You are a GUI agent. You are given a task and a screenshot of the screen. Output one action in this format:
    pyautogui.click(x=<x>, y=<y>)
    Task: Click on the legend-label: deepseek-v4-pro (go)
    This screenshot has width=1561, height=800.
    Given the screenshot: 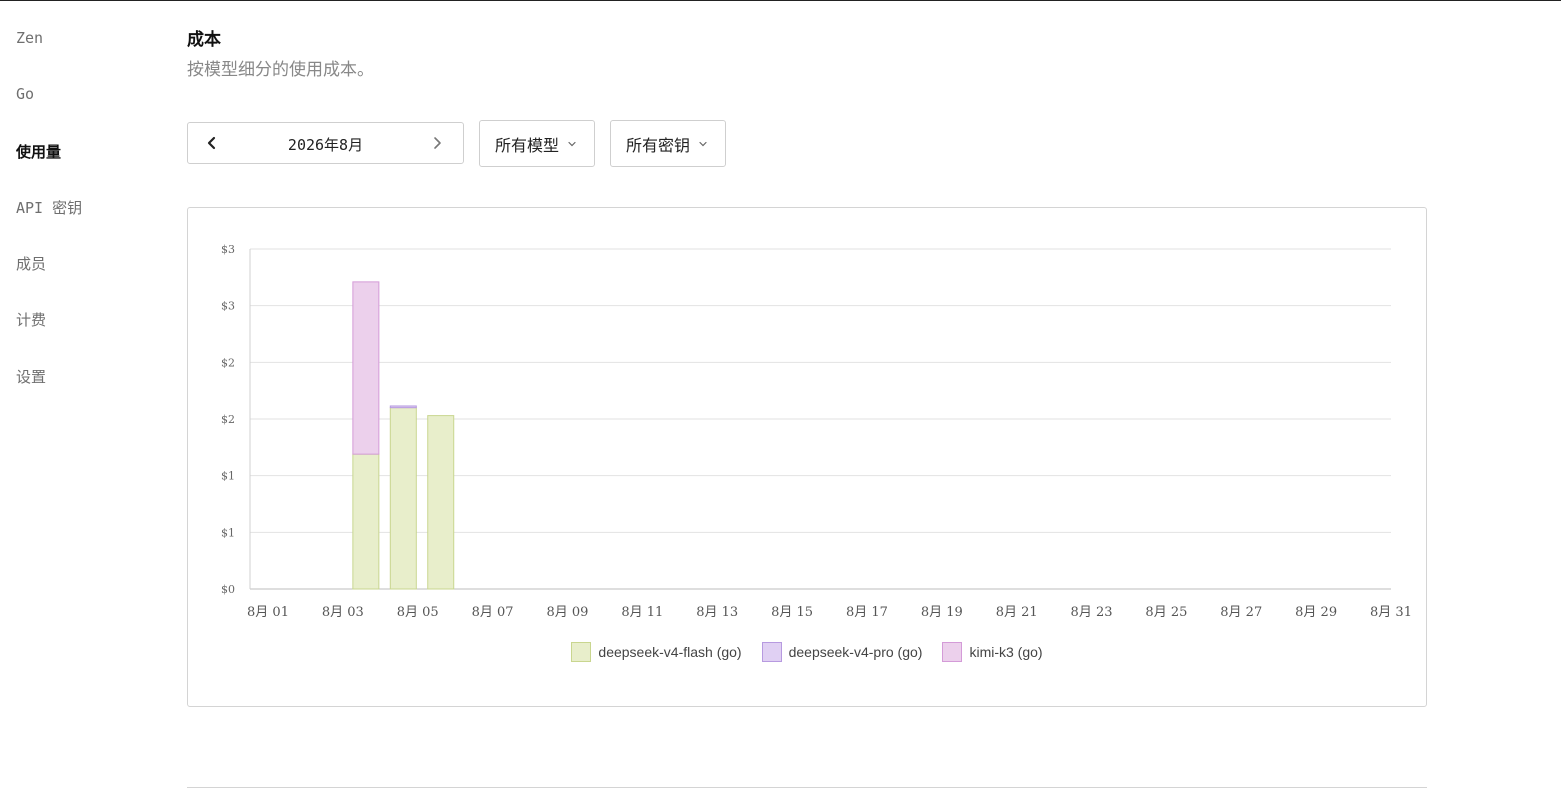 What is the action you would take?
    pyautogui.click(x=855, y=652)
    